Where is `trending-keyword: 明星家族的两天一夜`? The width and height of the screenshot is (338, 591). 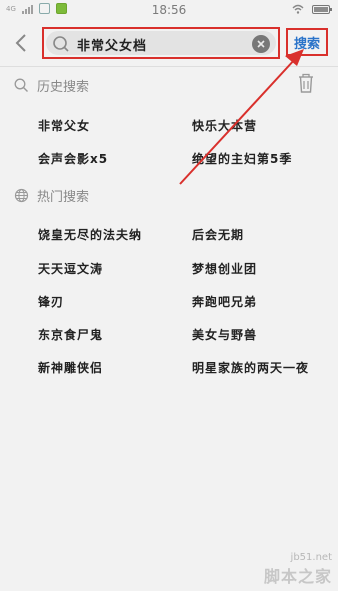
trending-keyword: 明星家族的两天一夜 is located at coordinates (250, 367).